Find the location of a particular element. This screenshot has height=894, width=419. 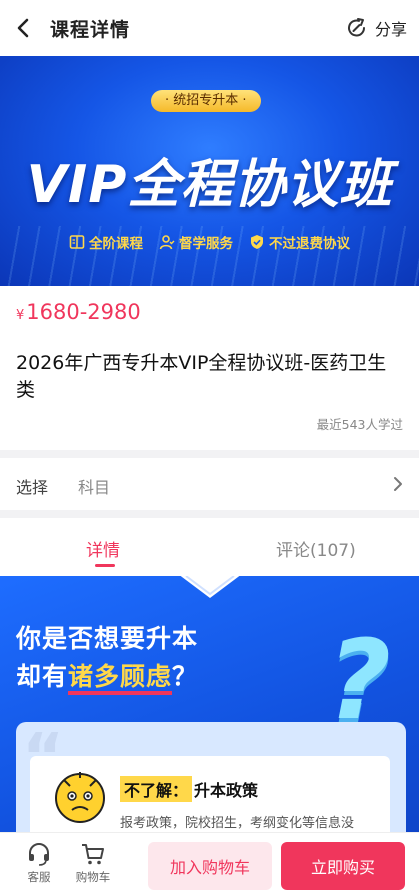

price: ¥1680-2980 is located at coordinates (78, 312).